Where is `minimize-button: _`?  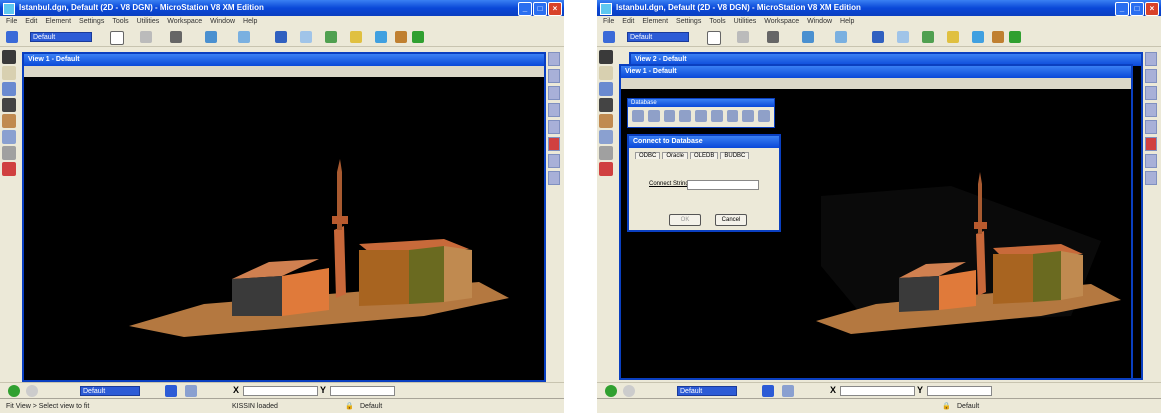
minimize-button: _ is located at coordinates (1122, 9).